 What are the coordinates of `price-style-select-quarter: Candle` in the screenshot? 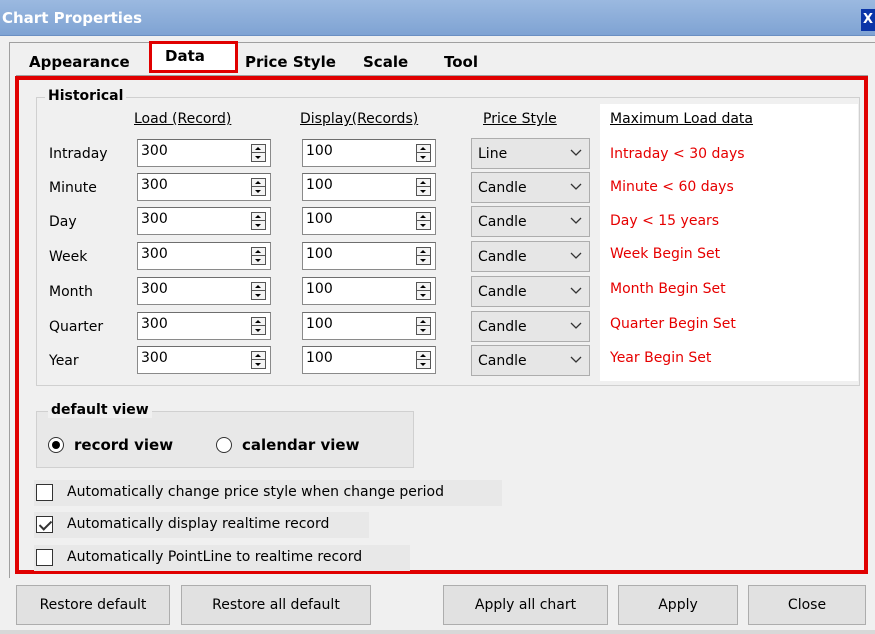 It's located at (530, 326).